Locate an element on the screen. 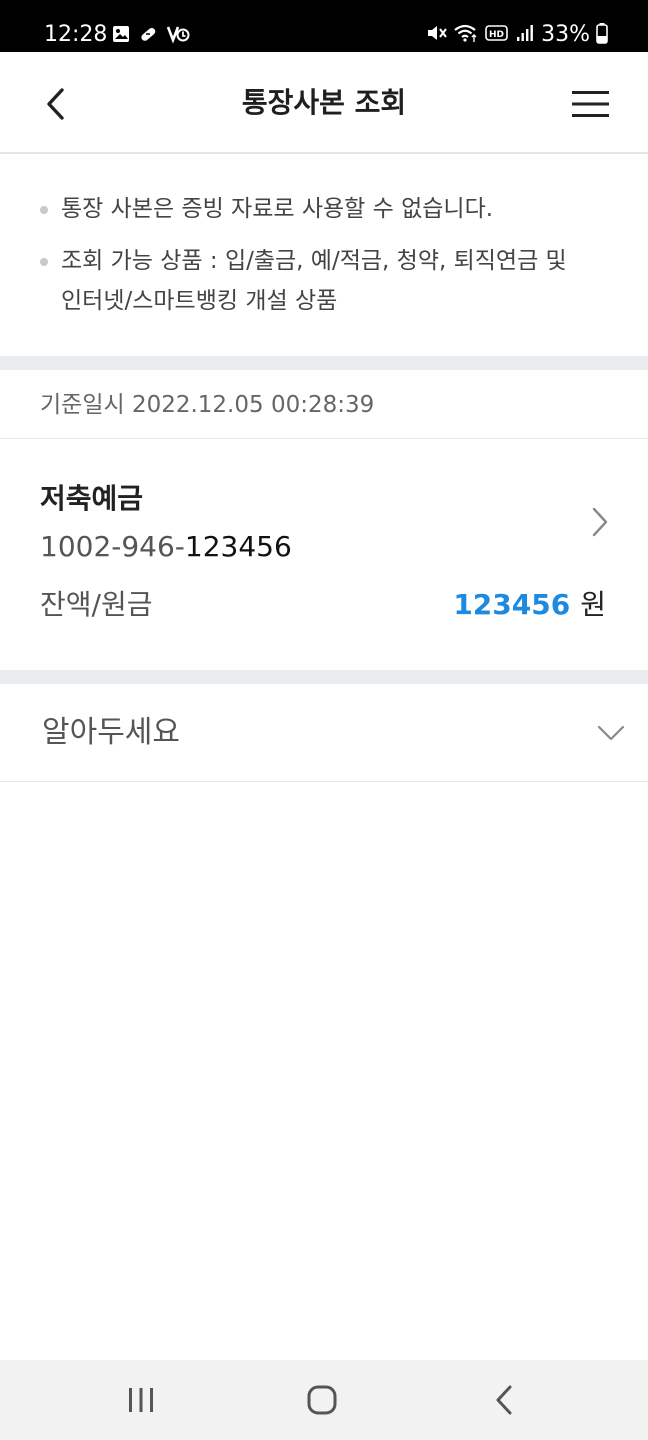 The width and height of the screenshot is (648, 1440). status-bar: 12:28 HD 33% is located at coordinates (324, 26).